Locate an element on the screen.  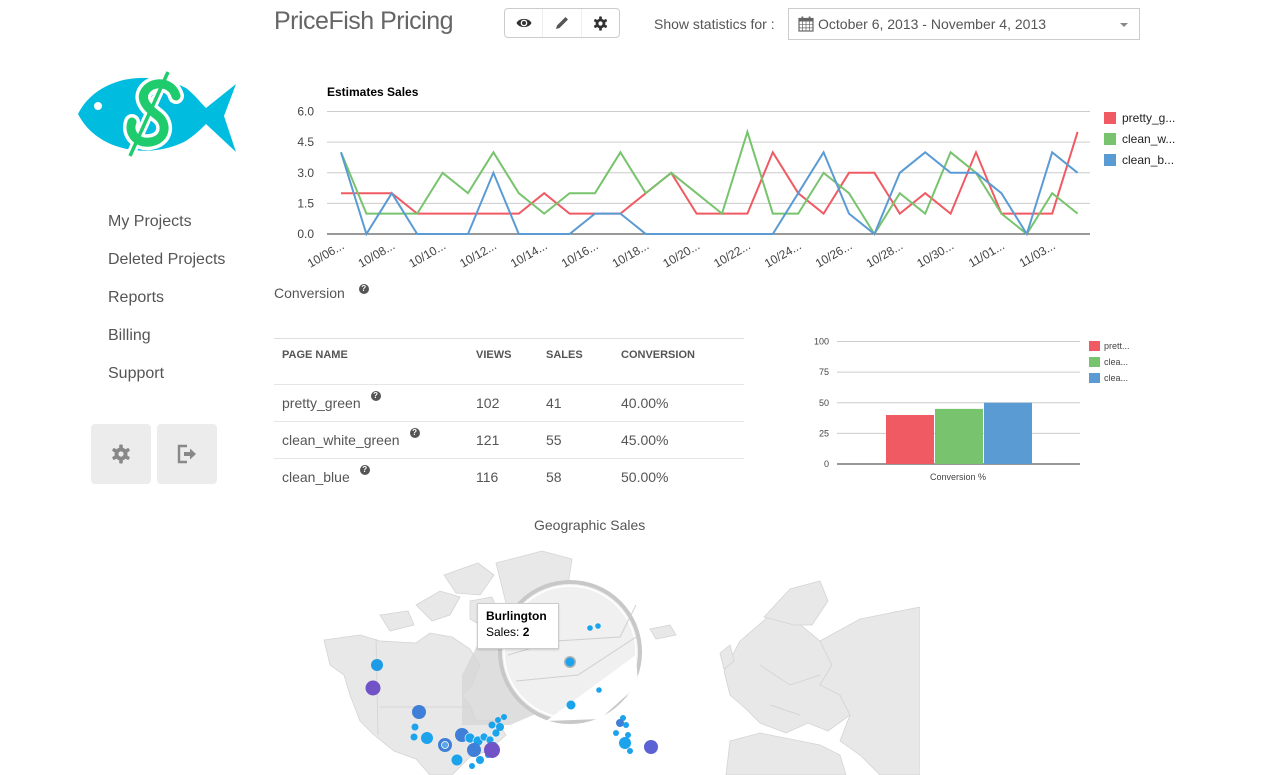
bar-pretty_green is located at coordinates (910, 439).